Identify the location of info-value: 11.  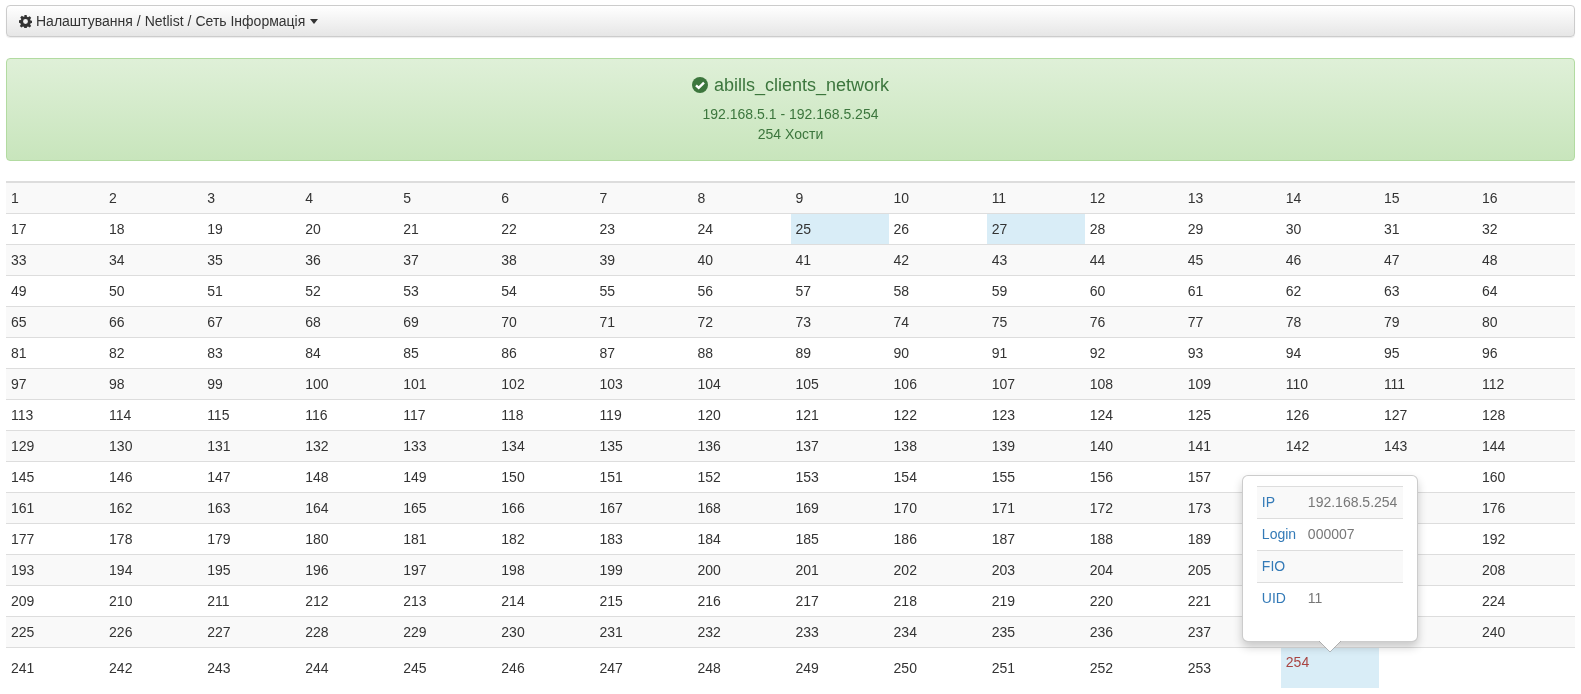
(1352, 598).